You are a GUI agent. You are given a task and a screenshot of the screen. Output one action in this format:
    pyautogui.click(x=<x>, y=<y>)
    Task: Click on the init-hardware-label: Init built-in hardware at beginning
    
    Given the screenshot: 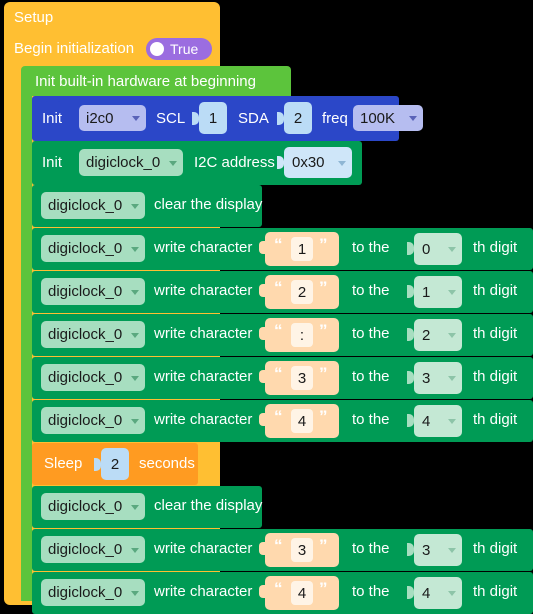 What is the action you would take?
    pyautogui.click(x=145, y=81)
    